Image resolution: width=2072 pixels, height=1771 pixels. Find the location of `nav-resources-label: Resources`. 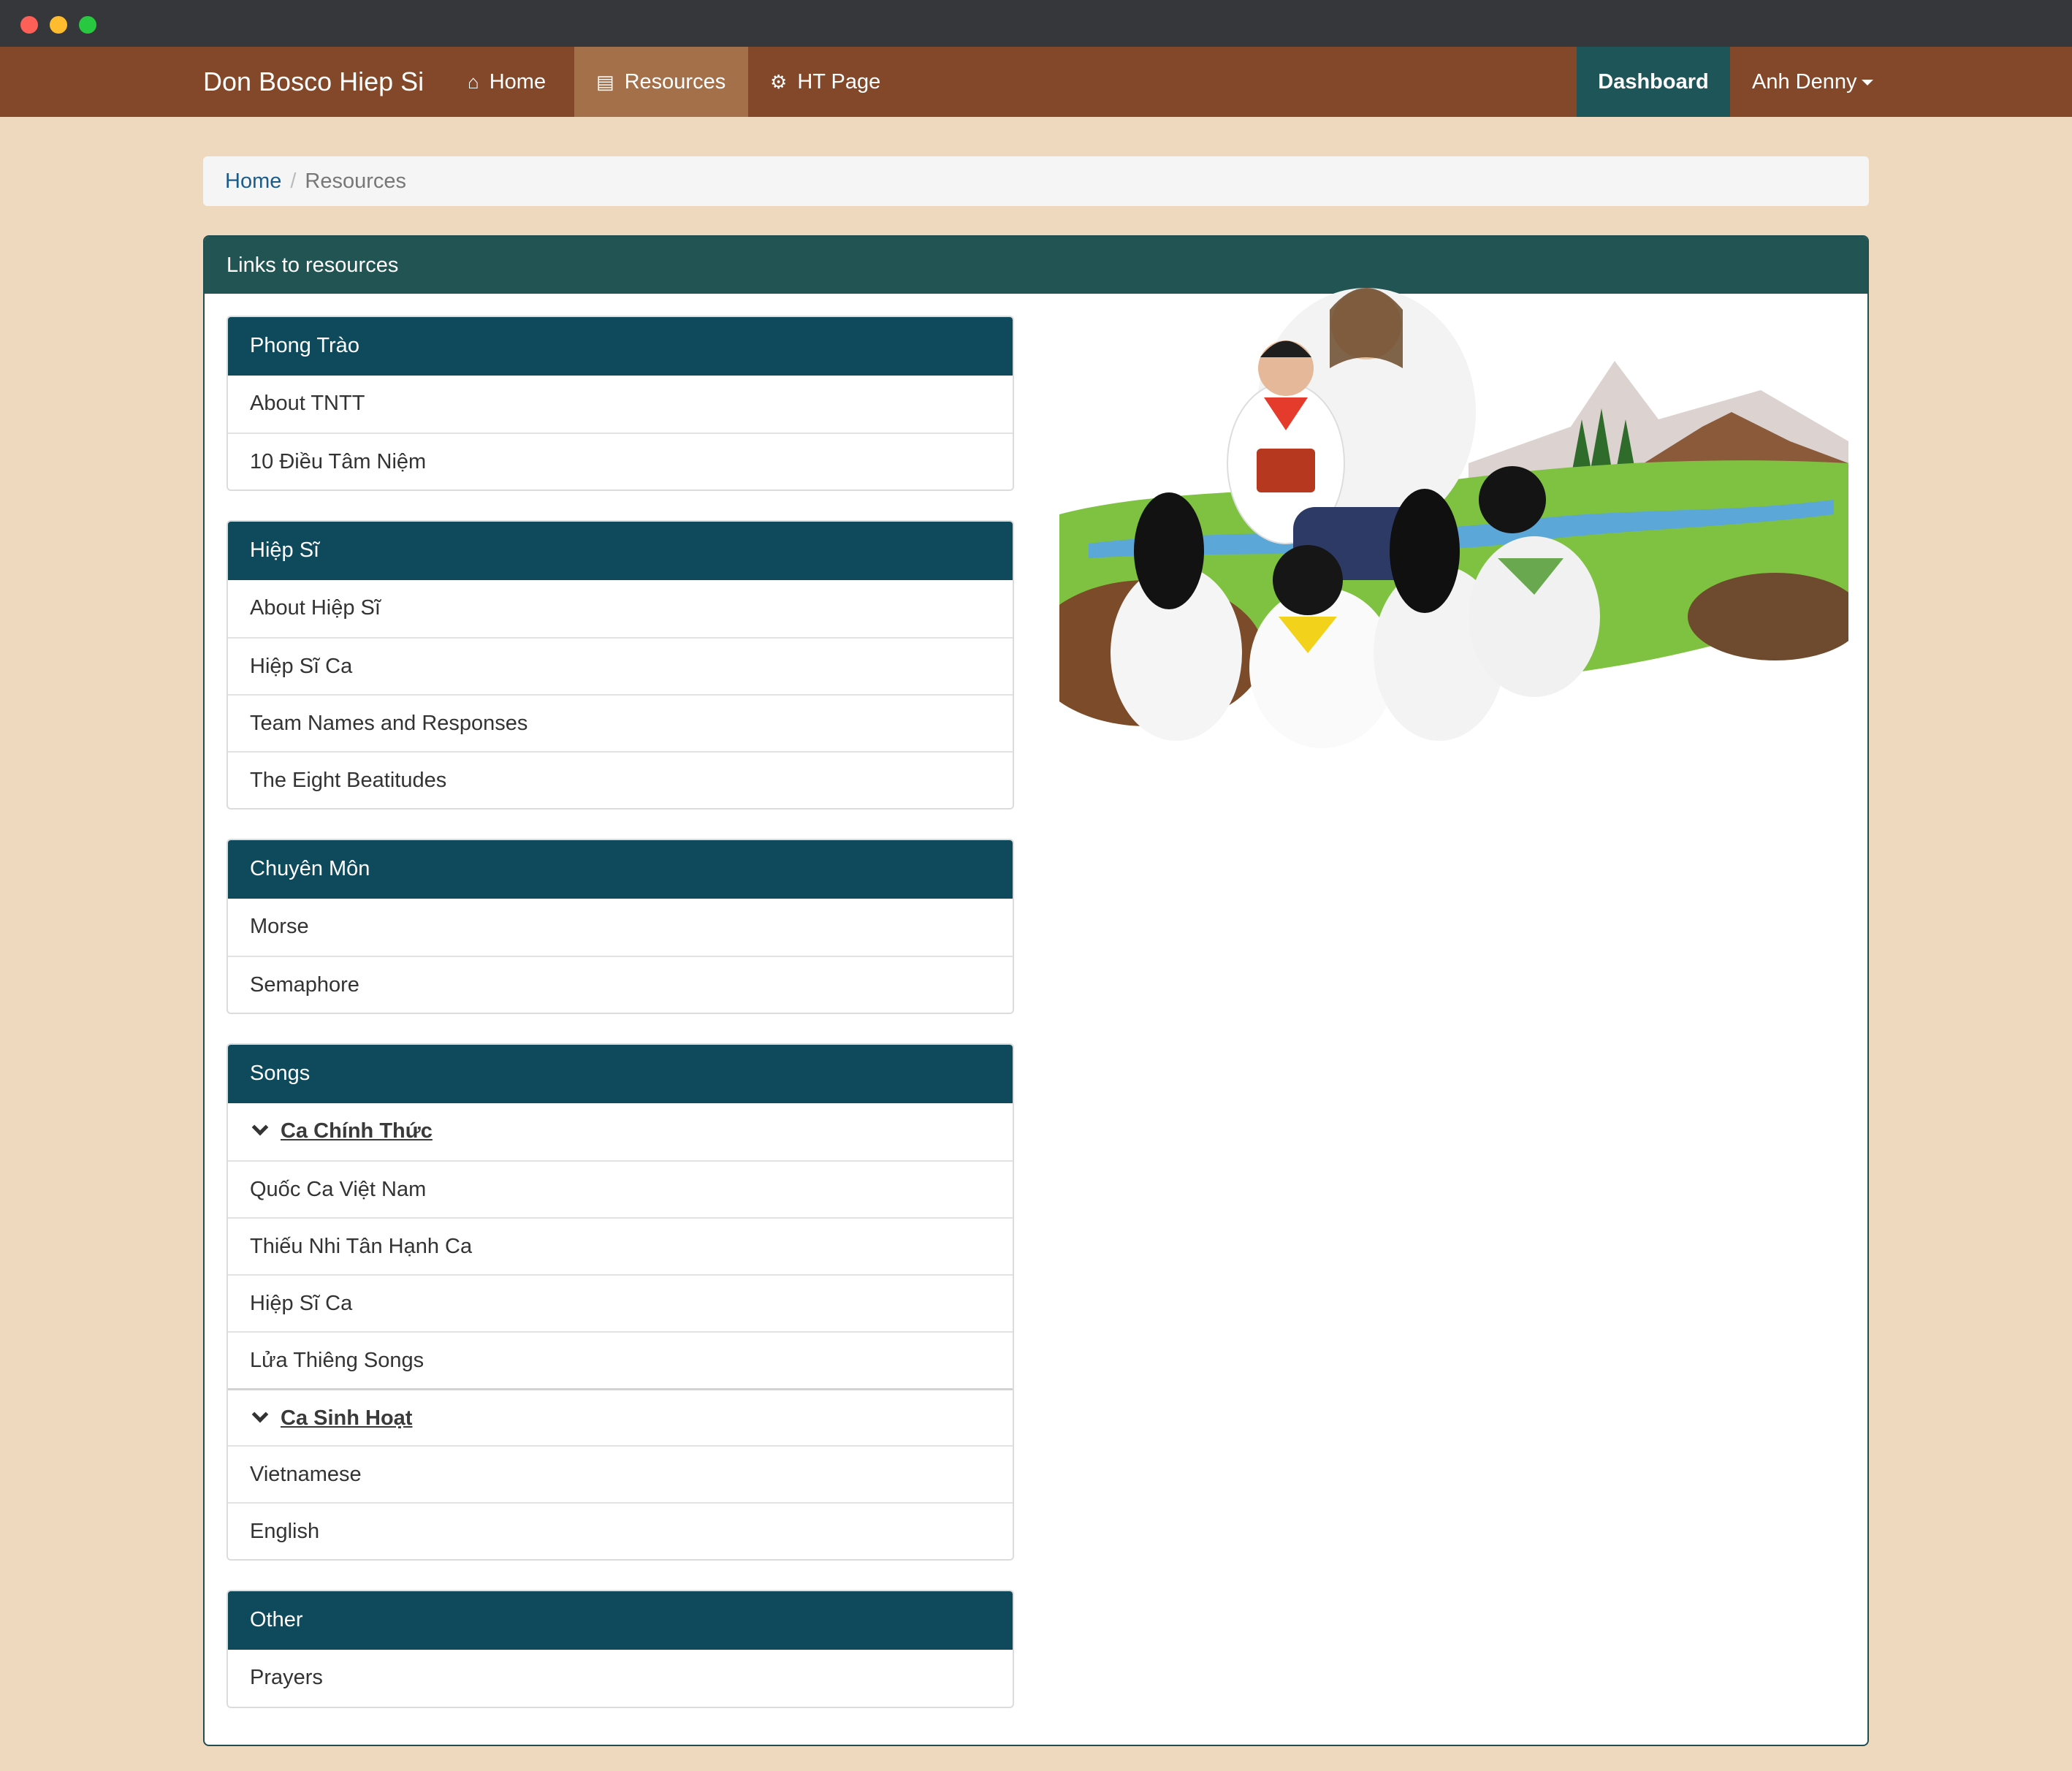

nav-resources-label: Resources is located at coordinates (675, 82).